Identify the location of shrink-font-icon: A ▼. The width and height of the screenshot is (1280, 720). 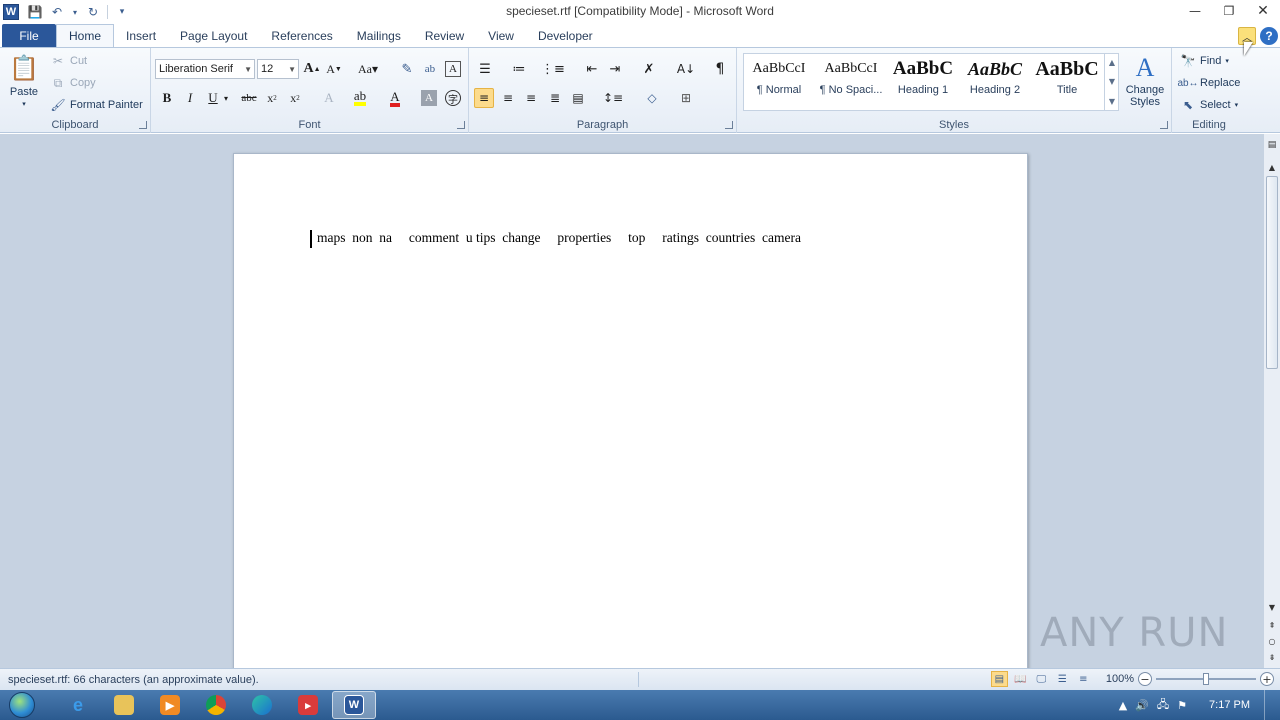
(334, 69).